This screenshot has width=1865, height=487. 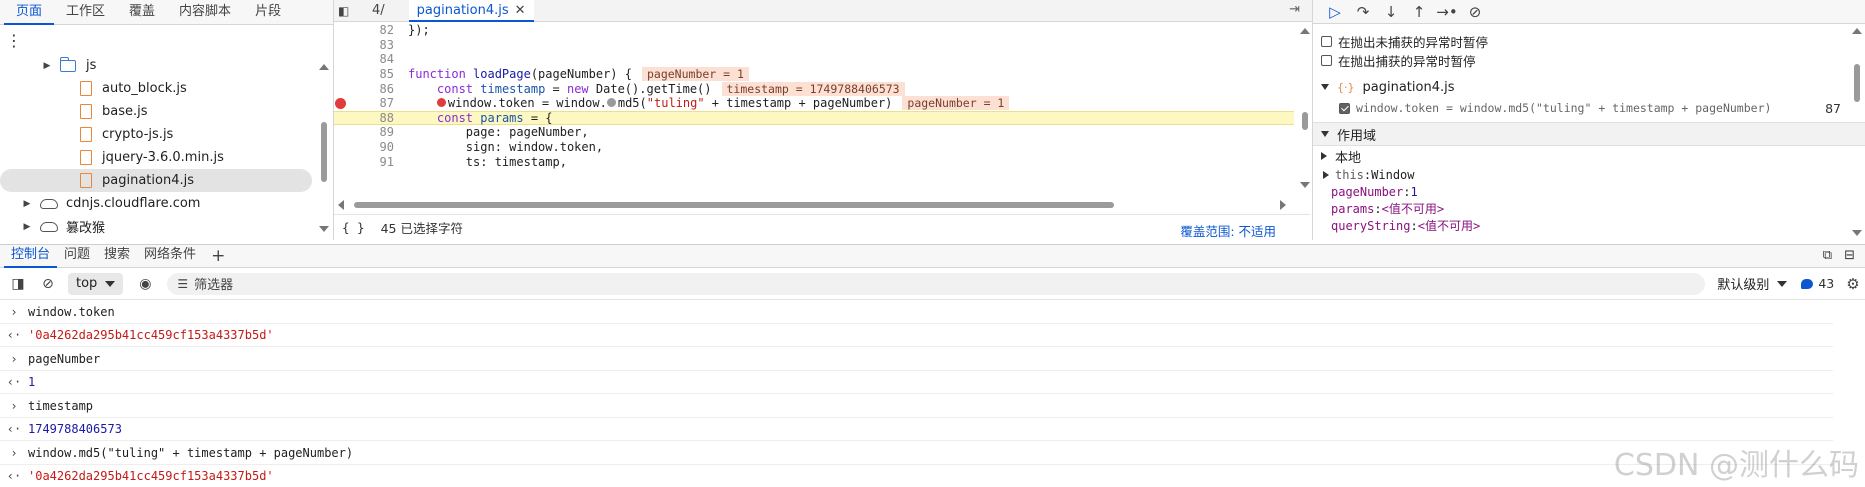 I want to click on code-line: 89 page: pageNumber,, so click(x=814, y=132).